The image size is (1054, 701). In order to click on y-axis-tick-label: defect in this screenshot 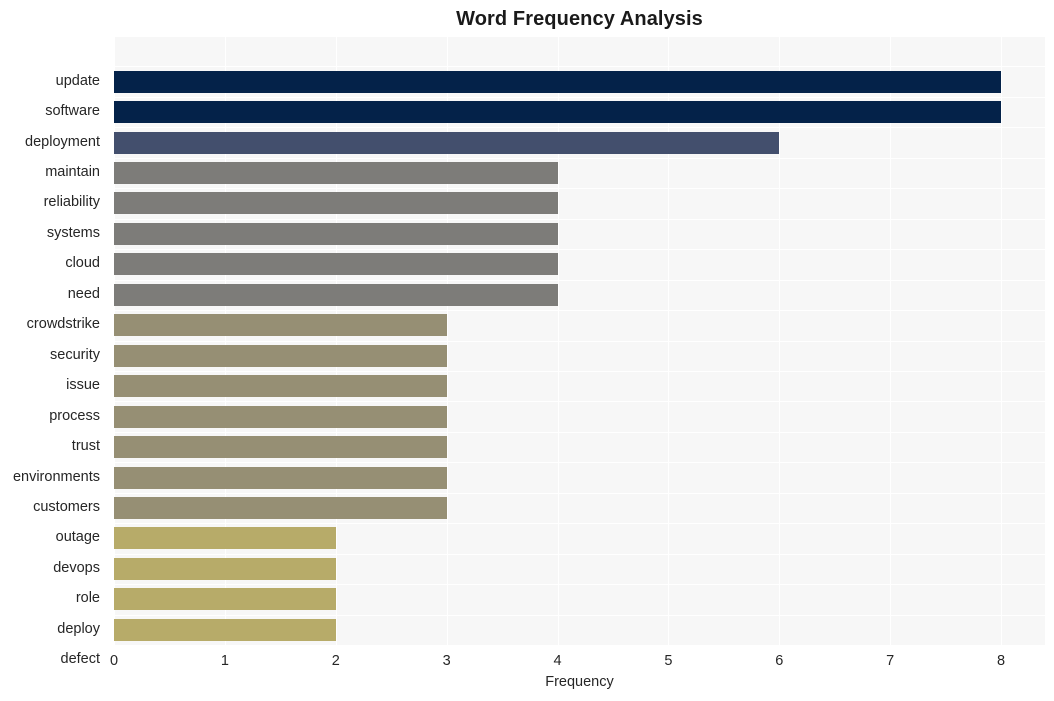, I will do `click(80, 659)`.